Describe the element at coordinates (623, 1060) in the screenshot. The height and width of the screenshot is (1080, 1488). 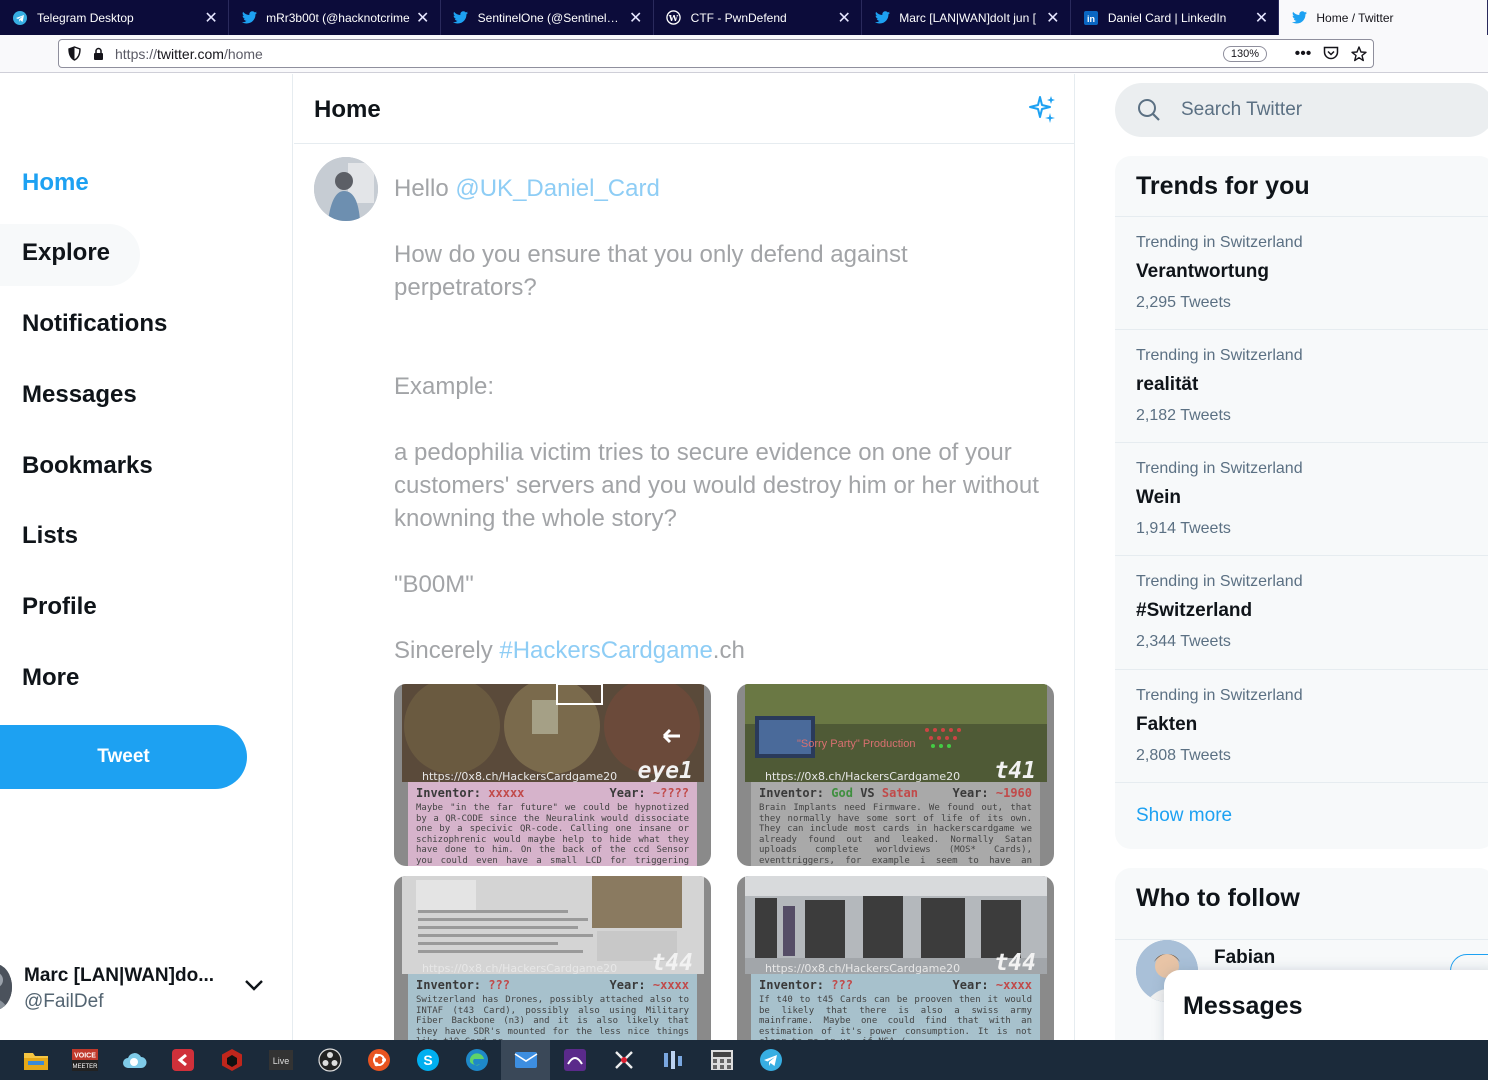
I see `xmind-icon` at that location.